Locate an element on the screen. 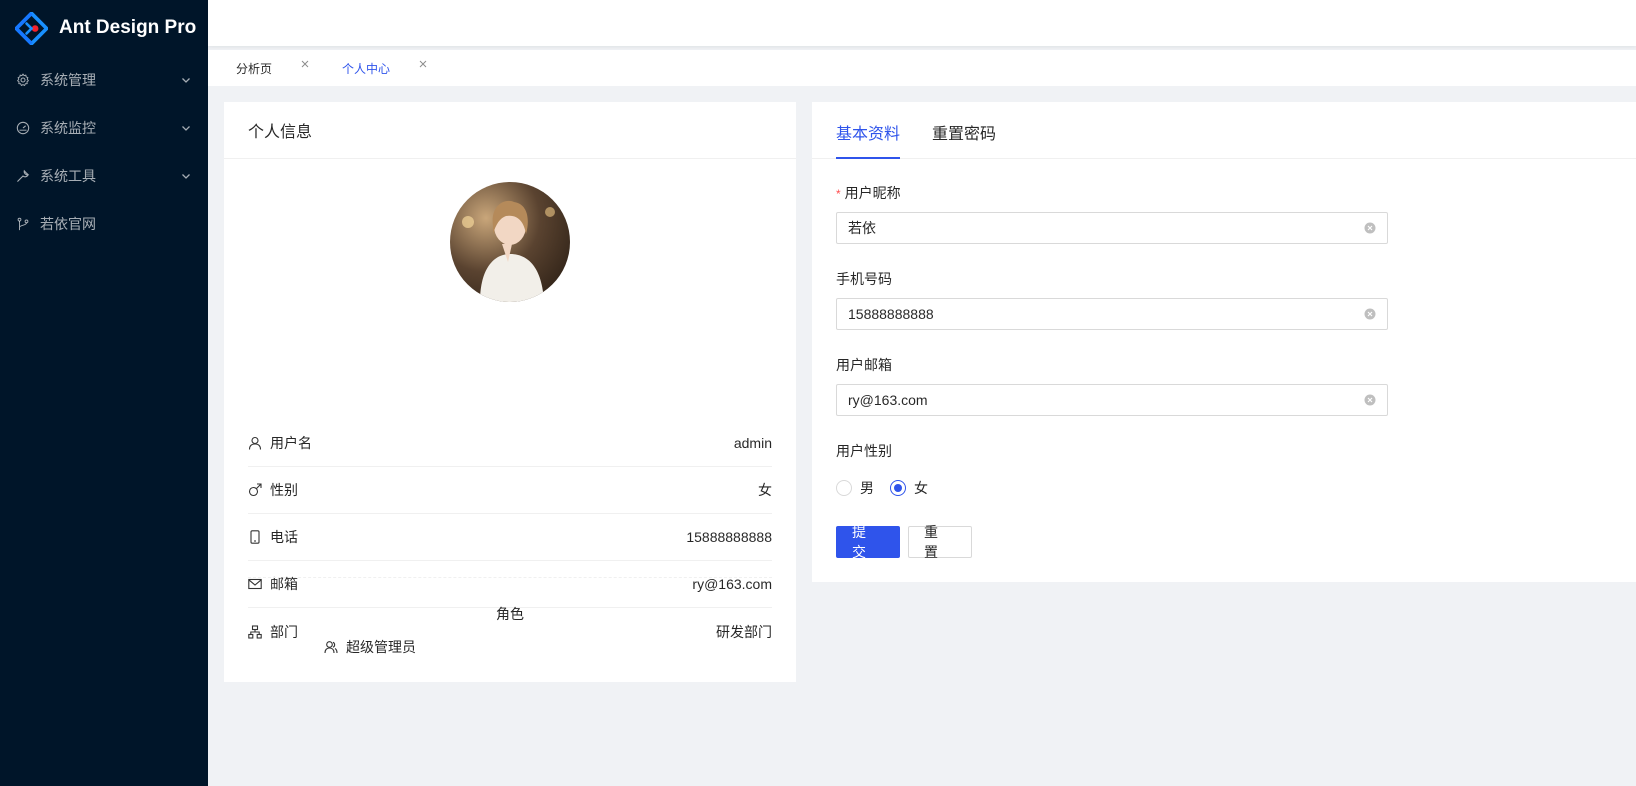 Image resolution: width=1636 pixels, height=786 pixels. logo: Ant Design Pro is located at coordinates (104, 28).